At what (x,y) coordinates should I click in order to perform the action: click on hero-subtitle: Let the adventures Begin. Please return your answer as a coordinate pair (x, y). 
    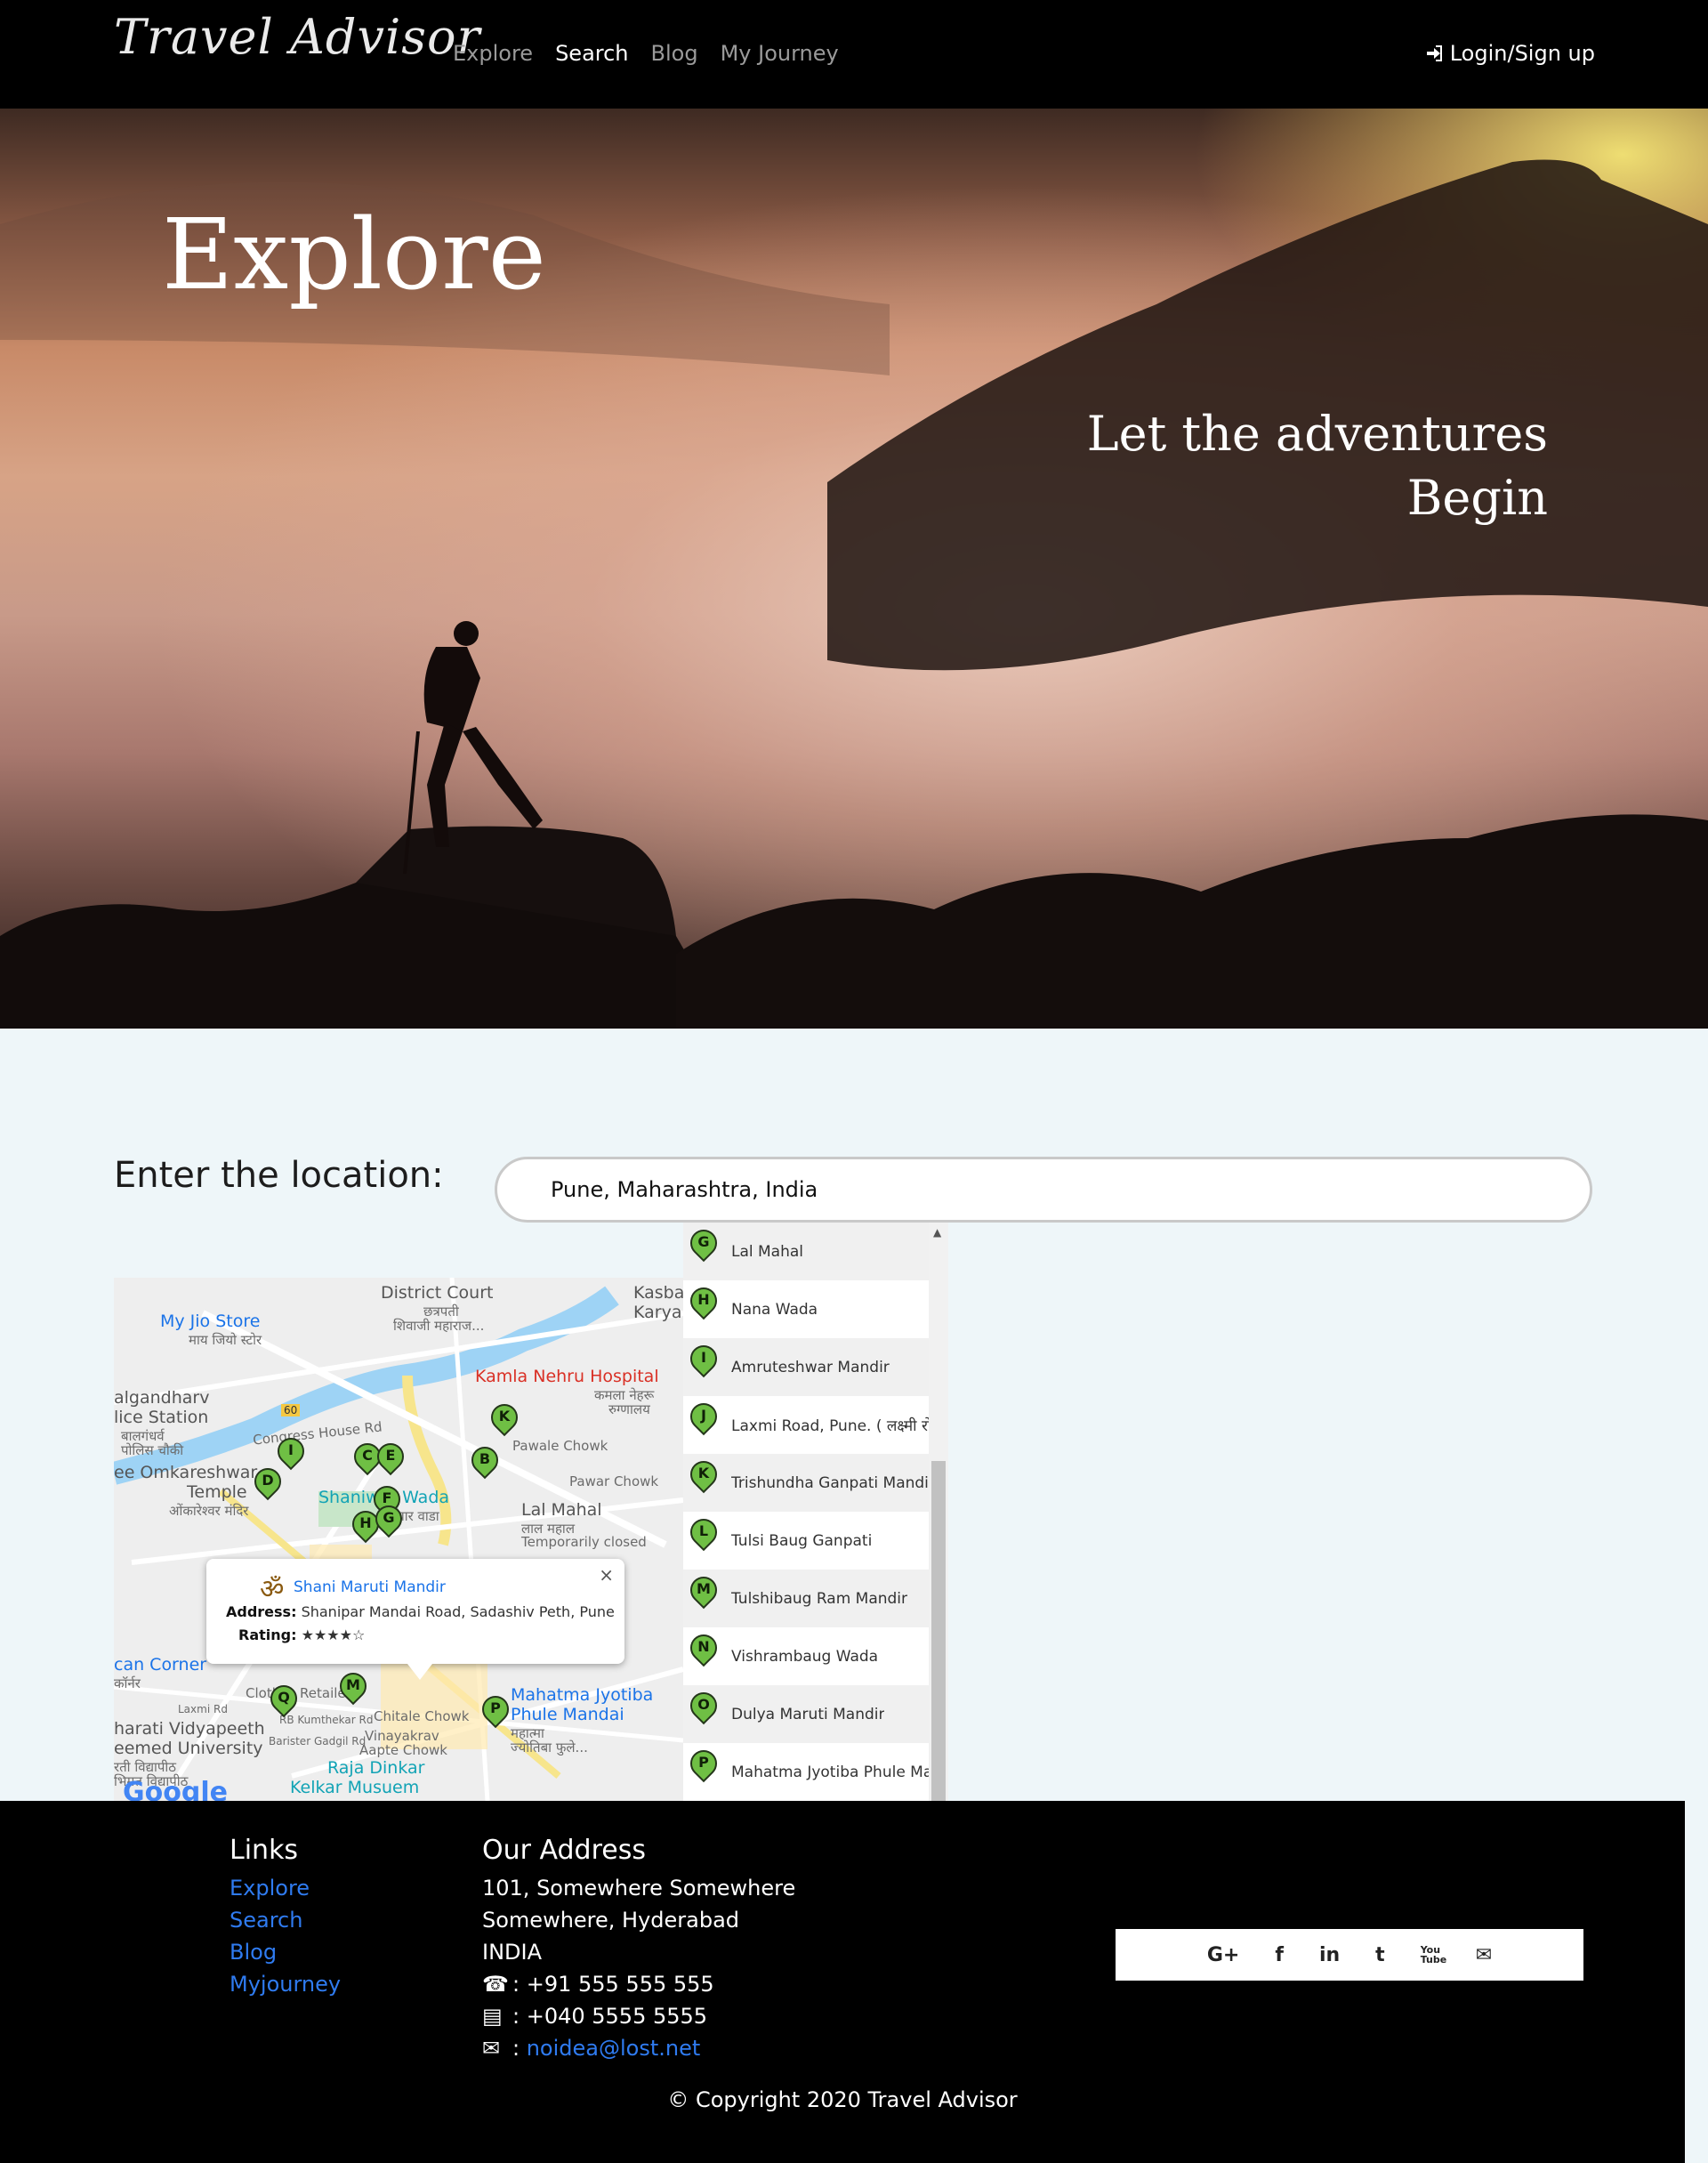
    Looking at the image, I should click on (1281, 466).